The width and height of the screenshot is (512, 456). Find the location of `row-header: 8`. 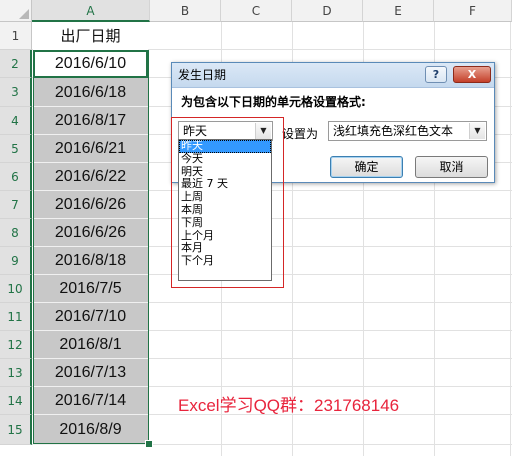

row-header: 8 is located at coordinates (16, 233).